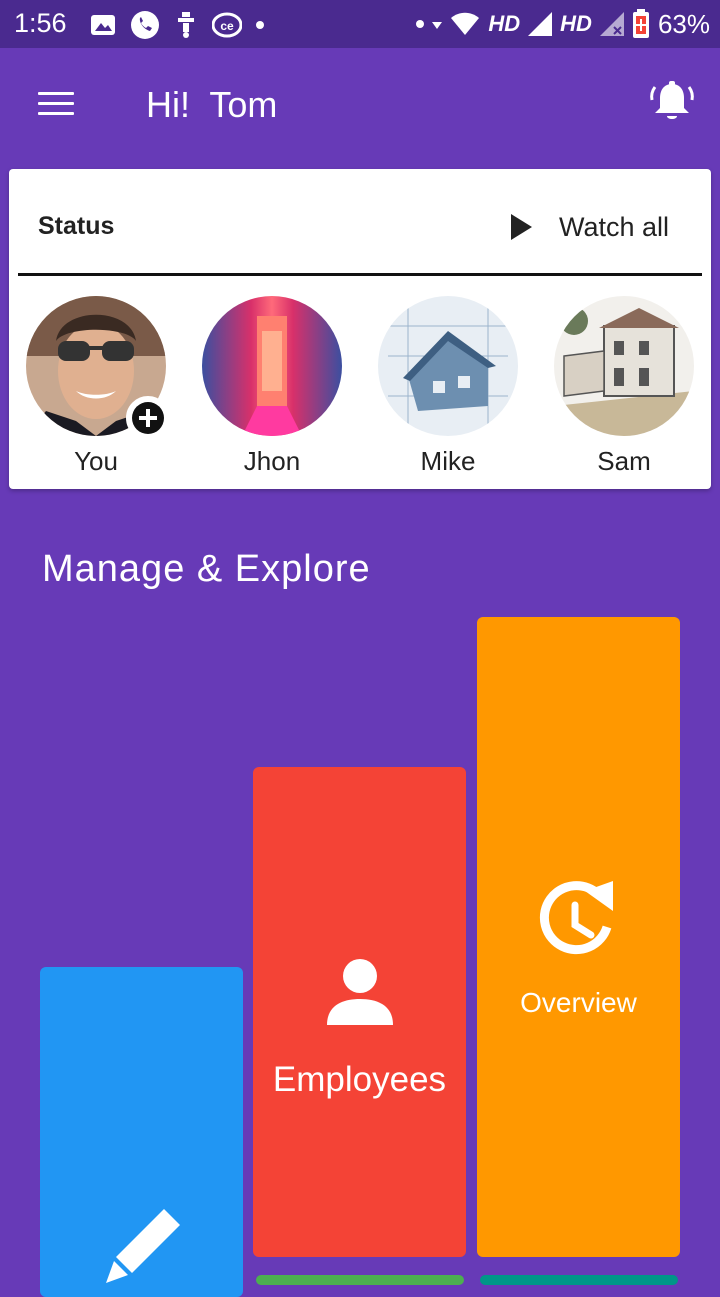 This screenshot has width=720, height=1297. What do you see at coordinates (437, 25) in the screenshot?
I see `data-arrow-icon` at bounding box center [437, 25].